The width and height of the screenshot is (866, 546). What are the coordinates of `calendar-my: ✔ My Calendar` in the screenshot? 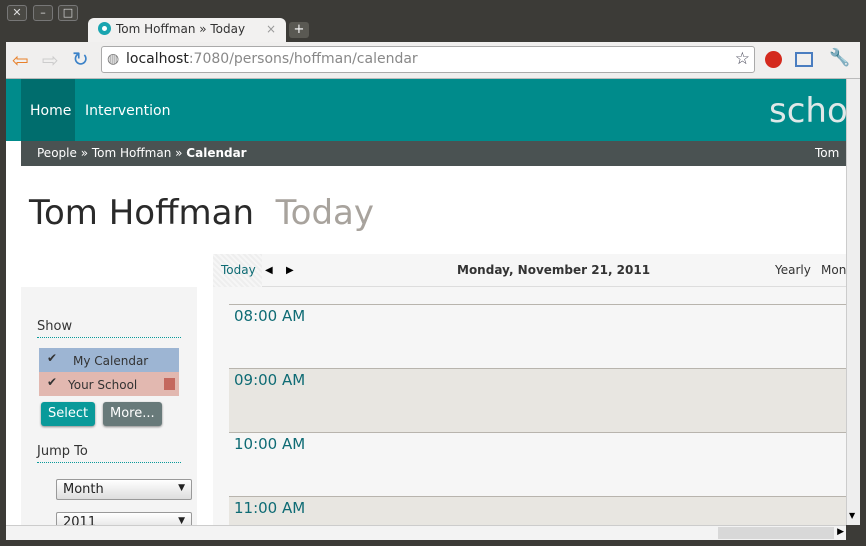 It's located at (109, 360).